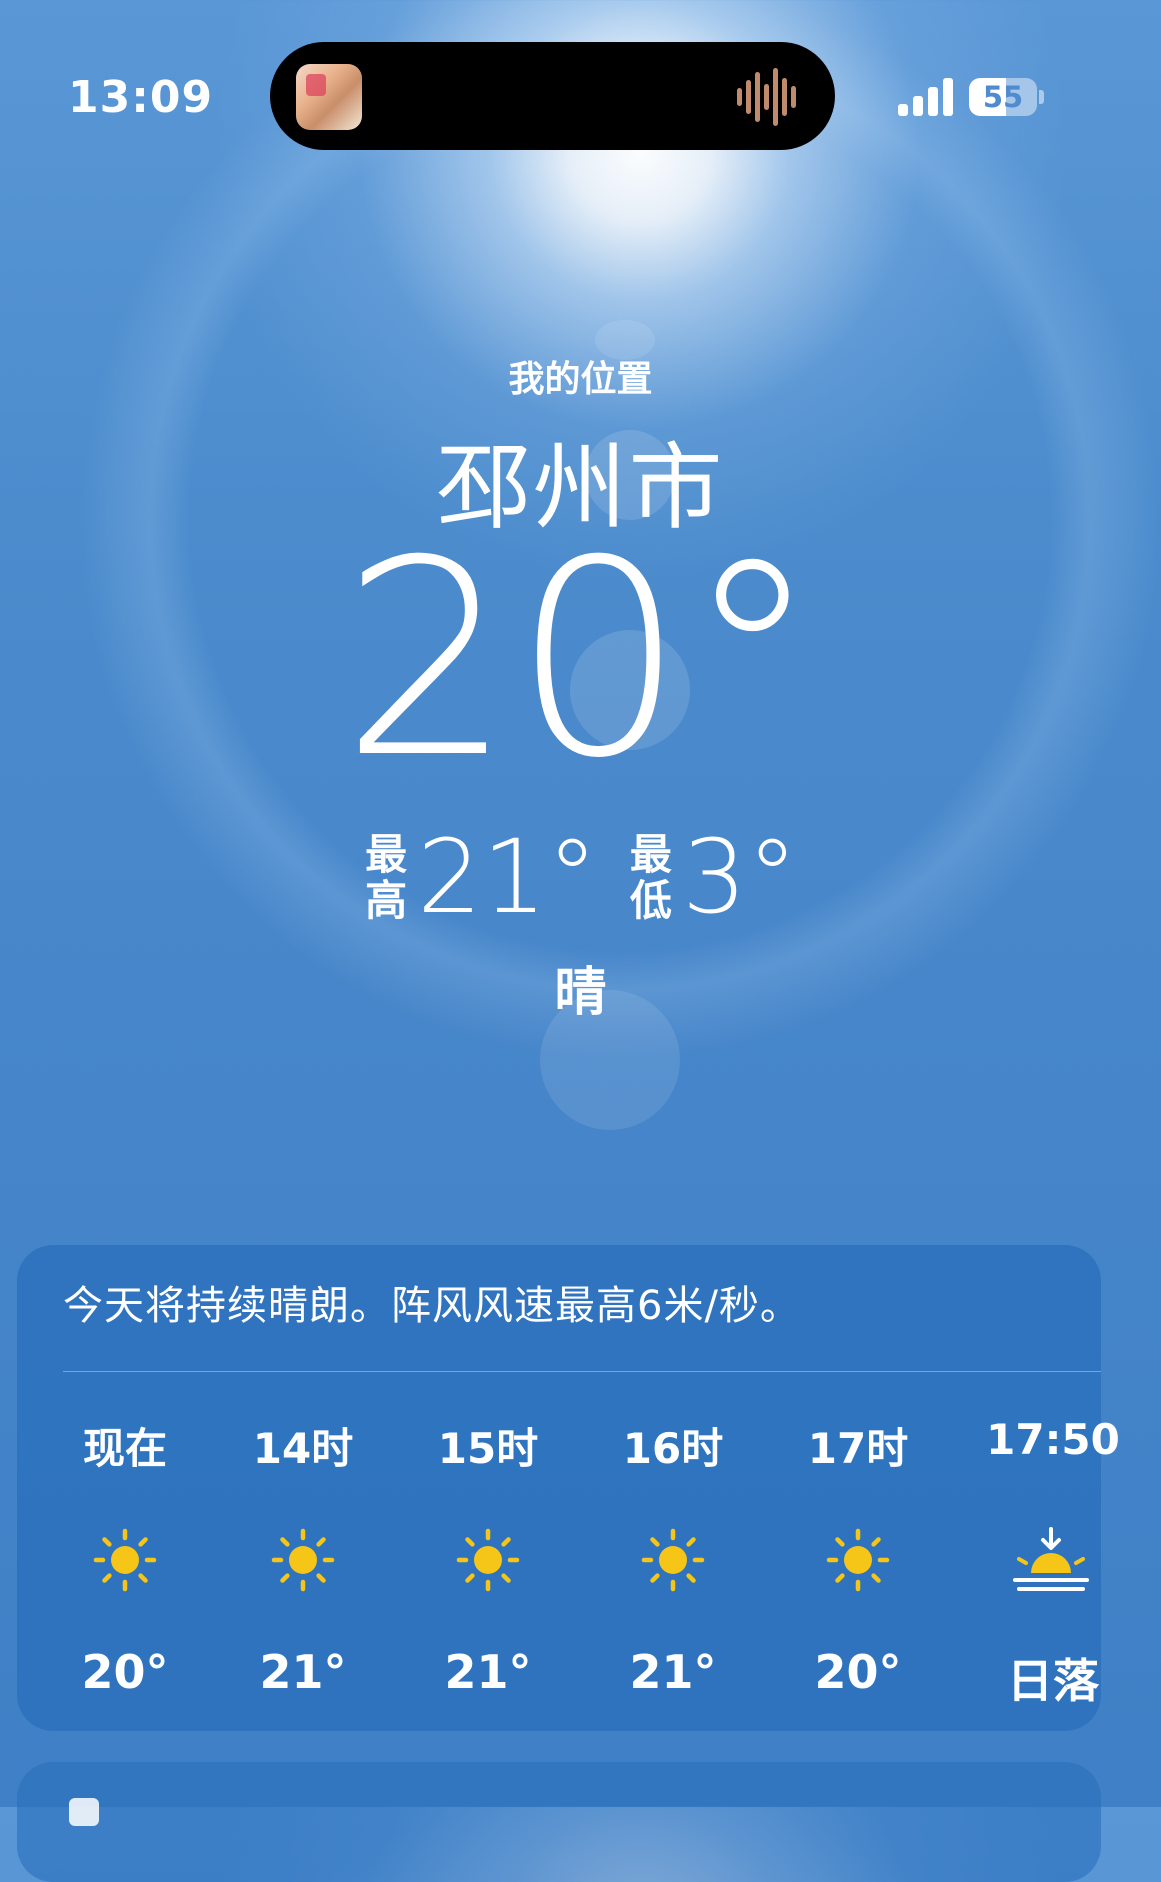  I want to click on battery-body: 55, so click(1003, 97).